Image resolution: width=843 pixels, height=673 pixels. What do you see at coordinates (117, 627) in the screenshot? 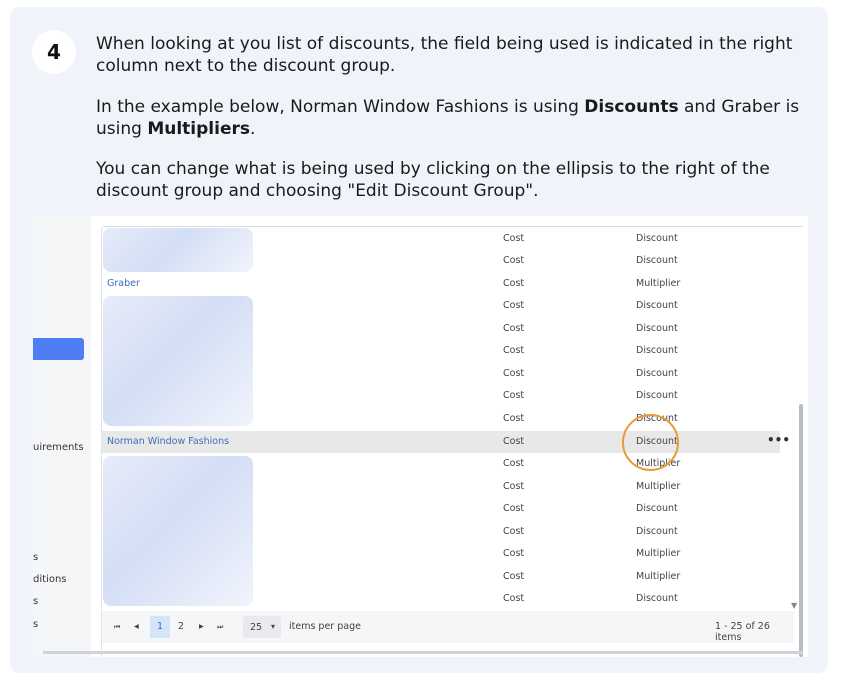
I see `first-page-icon: ⏮` at bounding box center [117, 627].